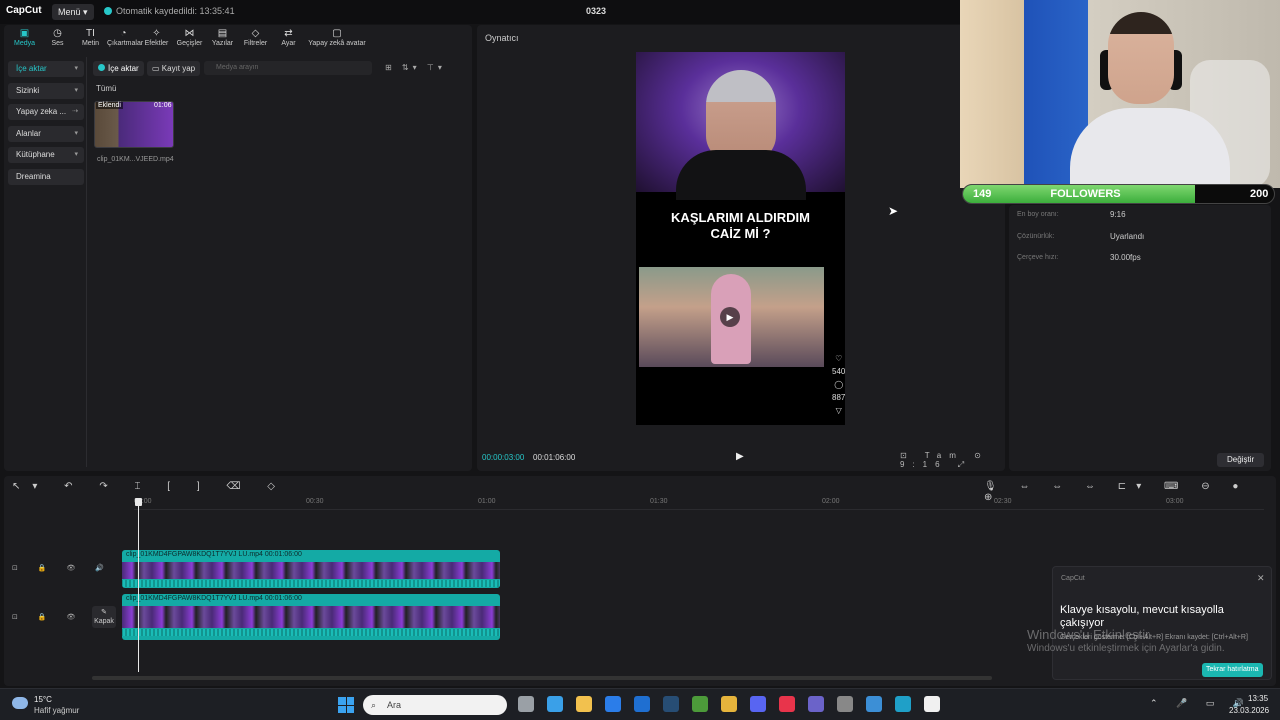  Describe the element at coordinates (903, 704) in the screenshot. I see `edge-icon` at that location.